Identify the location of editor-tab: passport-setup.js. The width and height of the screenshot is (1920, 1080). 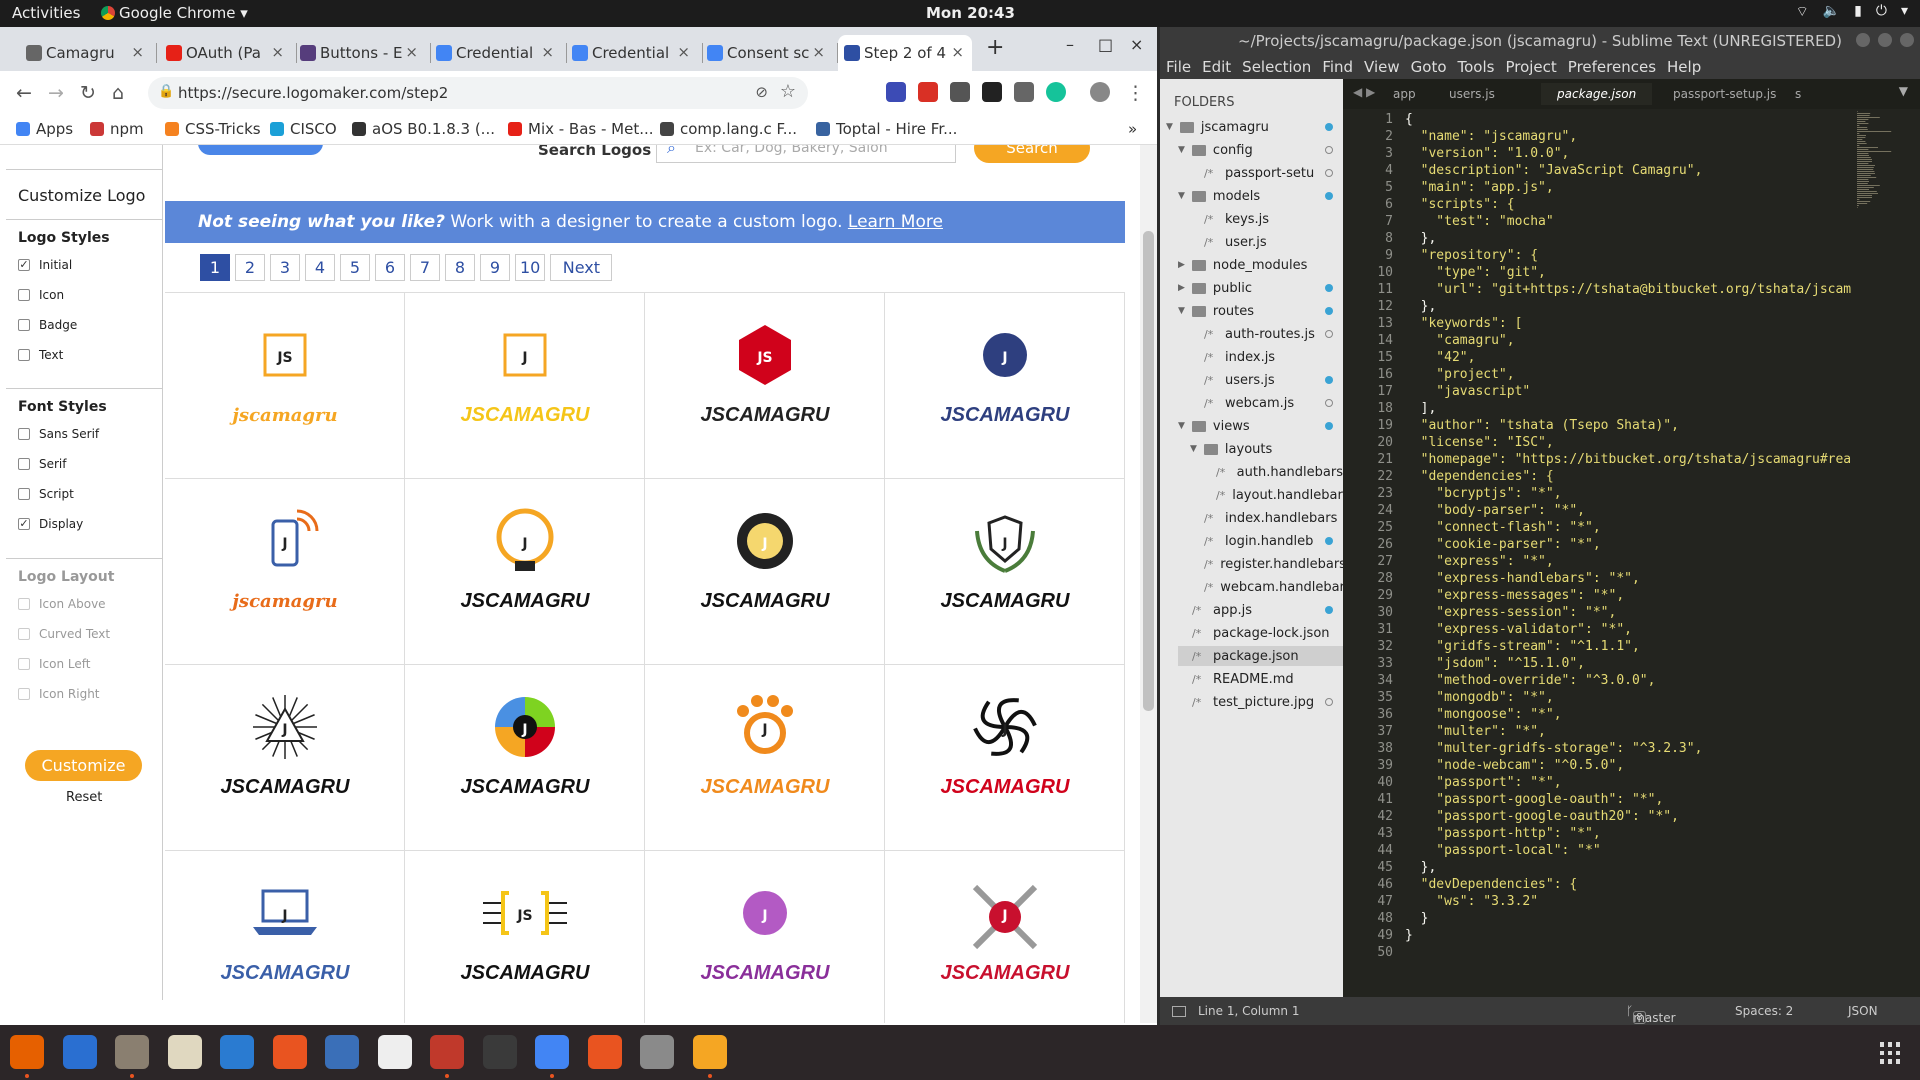
(1724, 94).